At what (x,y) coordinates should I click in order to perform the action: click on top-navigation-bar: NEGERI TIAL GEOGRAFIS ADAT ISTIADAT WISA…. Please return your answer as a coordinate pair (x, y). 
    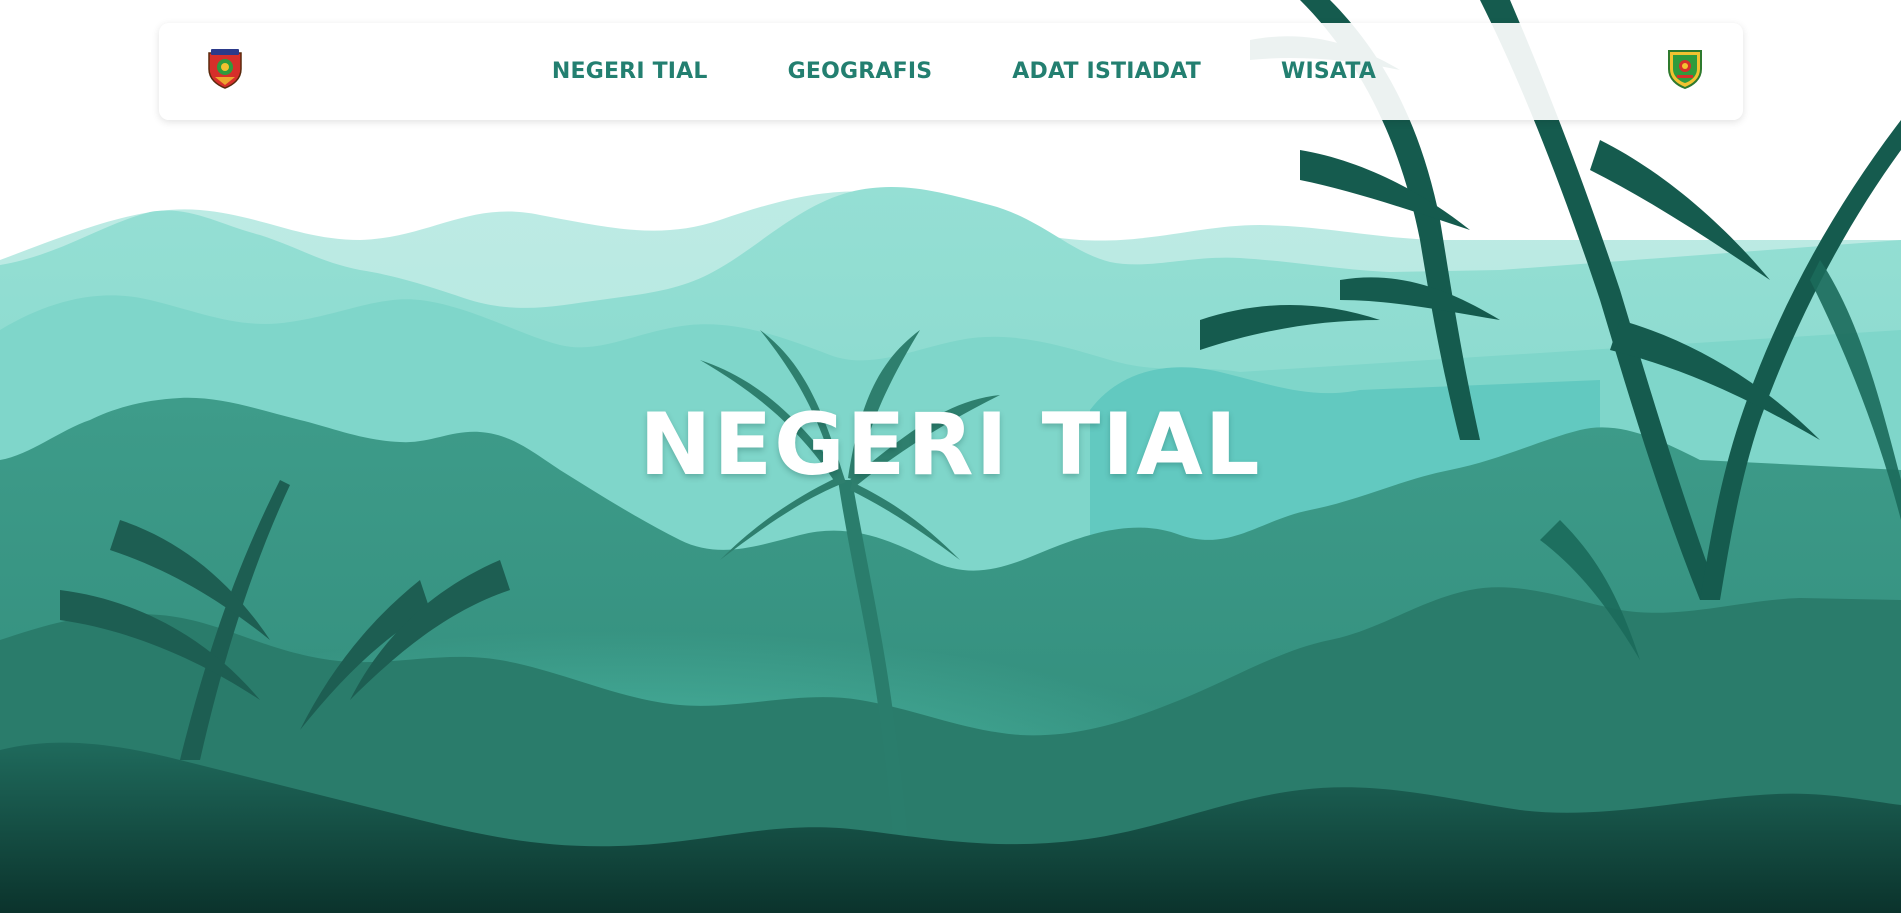
    Looking at the image, I should click on (951, 71).